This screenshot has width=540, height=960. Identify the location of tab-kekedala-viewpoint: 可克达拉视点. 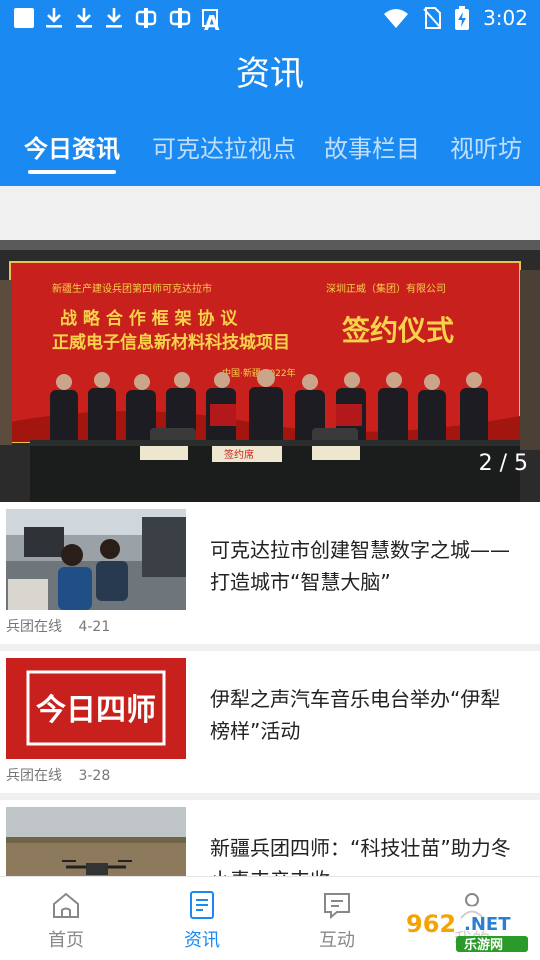
(224, 149).